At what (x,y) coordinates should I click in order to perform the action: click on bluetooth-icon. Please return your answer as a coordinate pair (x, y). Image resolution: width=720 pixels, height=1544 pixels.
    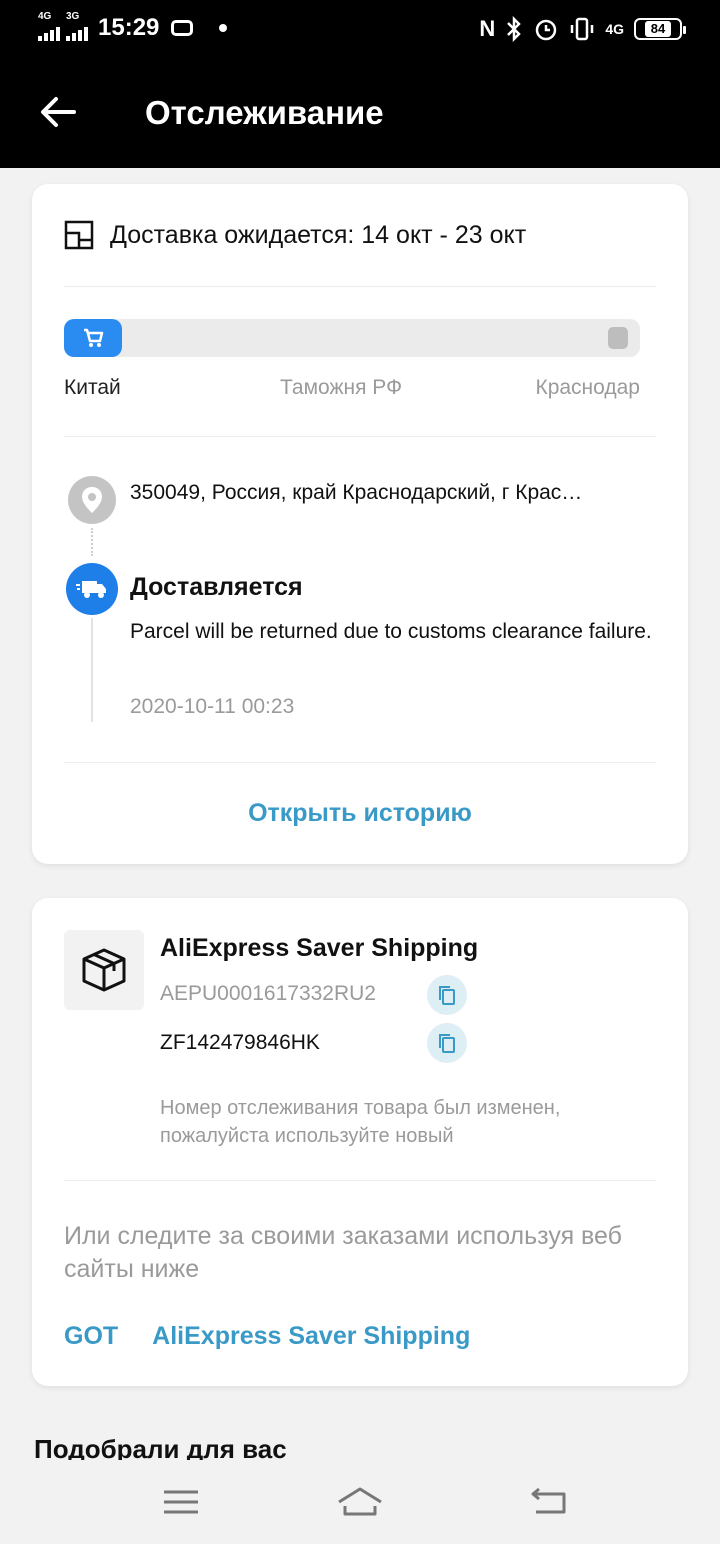
    Looking at the image, I should click on (514, 29).